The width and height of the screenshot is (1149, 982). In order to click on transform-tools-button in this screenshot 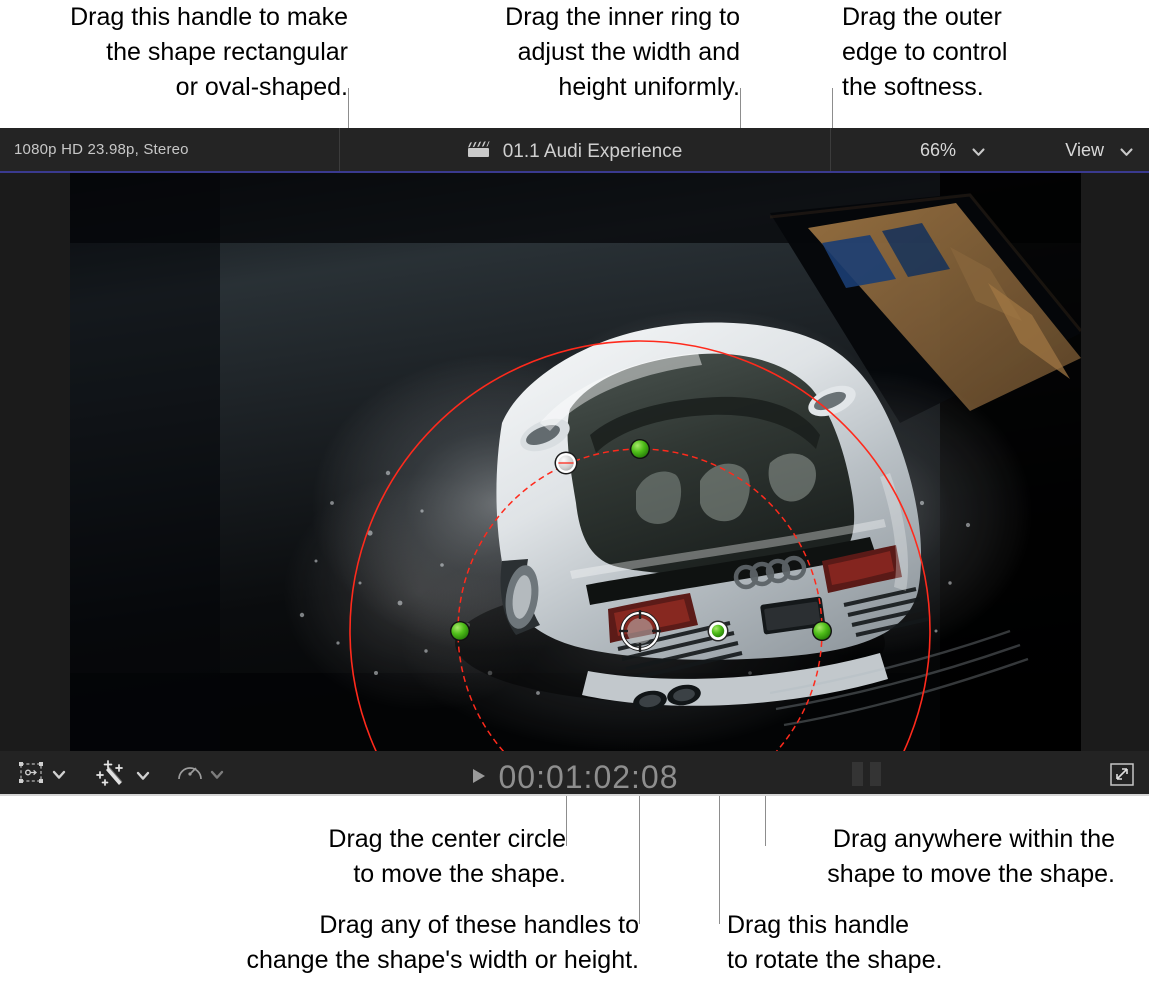, I will do `click(41, 775)`.